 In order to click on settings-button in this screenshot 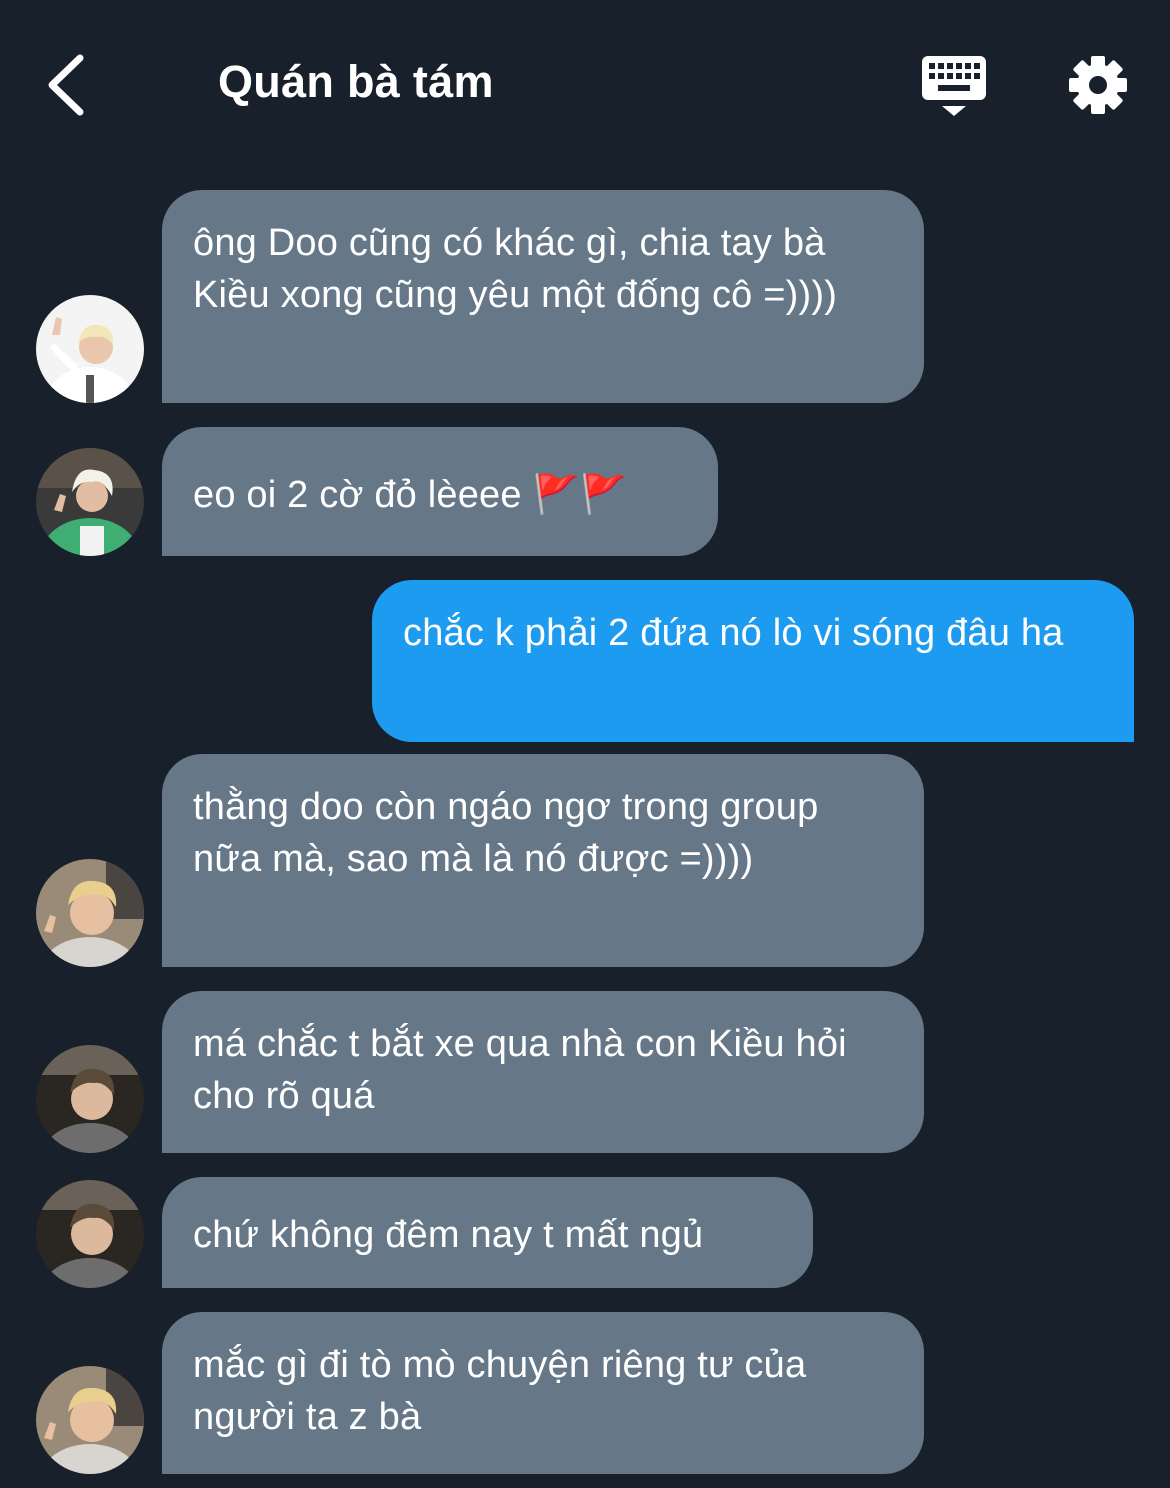, I will do `click(1098, 85)`.